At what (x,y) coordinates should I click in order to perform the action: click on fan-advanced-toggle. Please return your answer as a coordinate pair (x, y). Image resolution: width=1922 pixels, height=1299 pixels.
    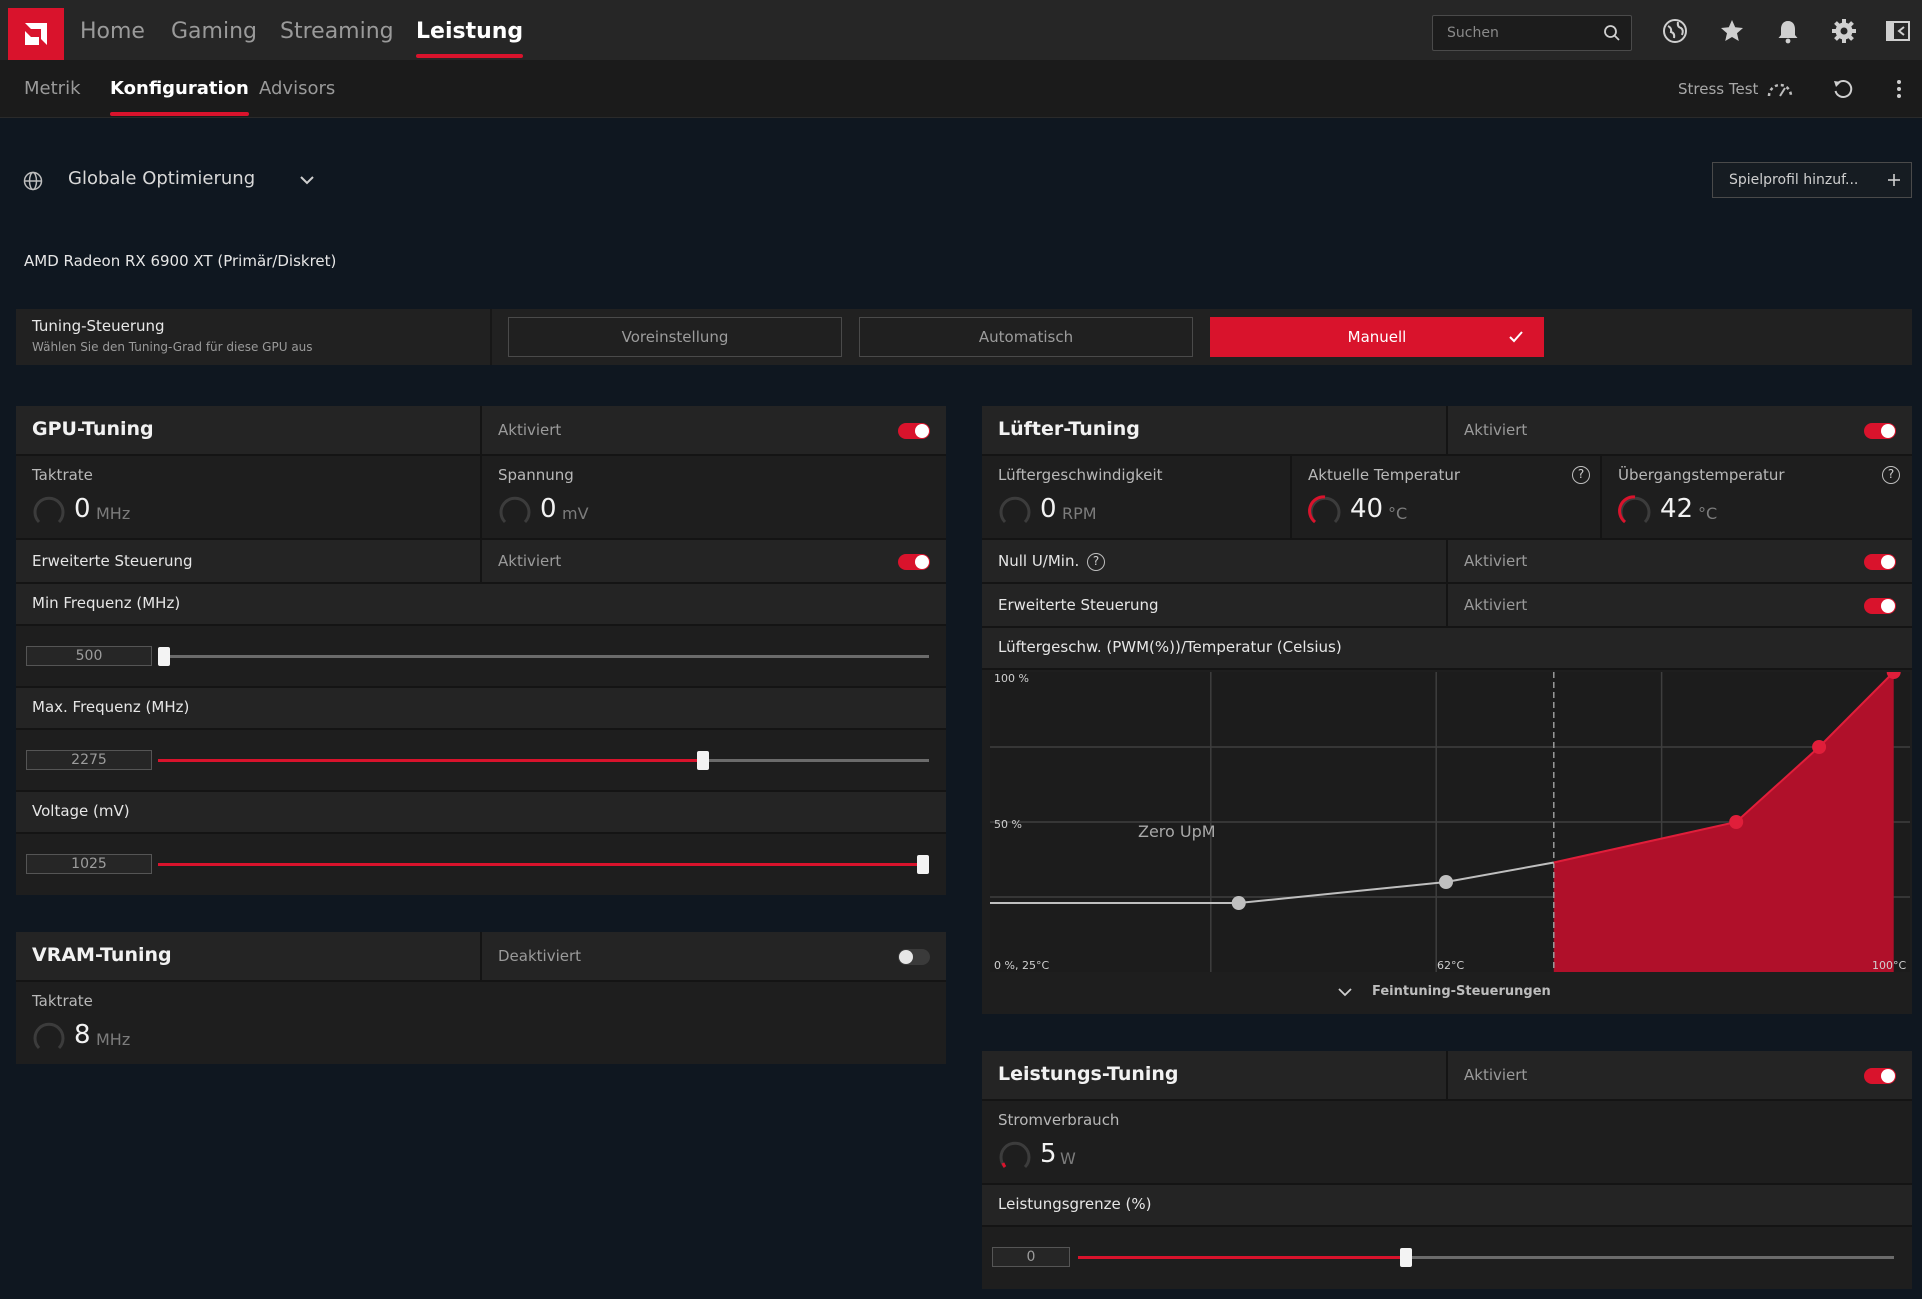
    Looking at the image, I should click on (1880, 606).